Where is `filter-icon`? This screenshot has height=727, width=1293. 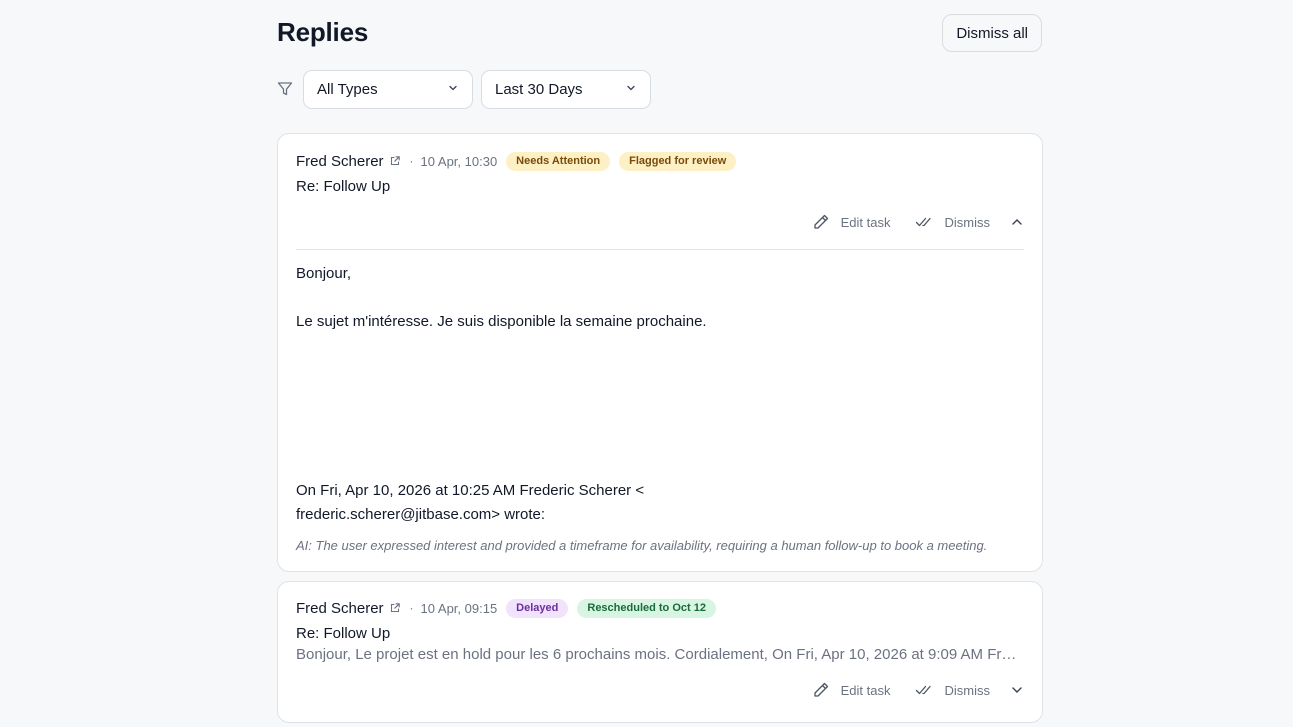 filter-icon is located at coordinates (285, 89).